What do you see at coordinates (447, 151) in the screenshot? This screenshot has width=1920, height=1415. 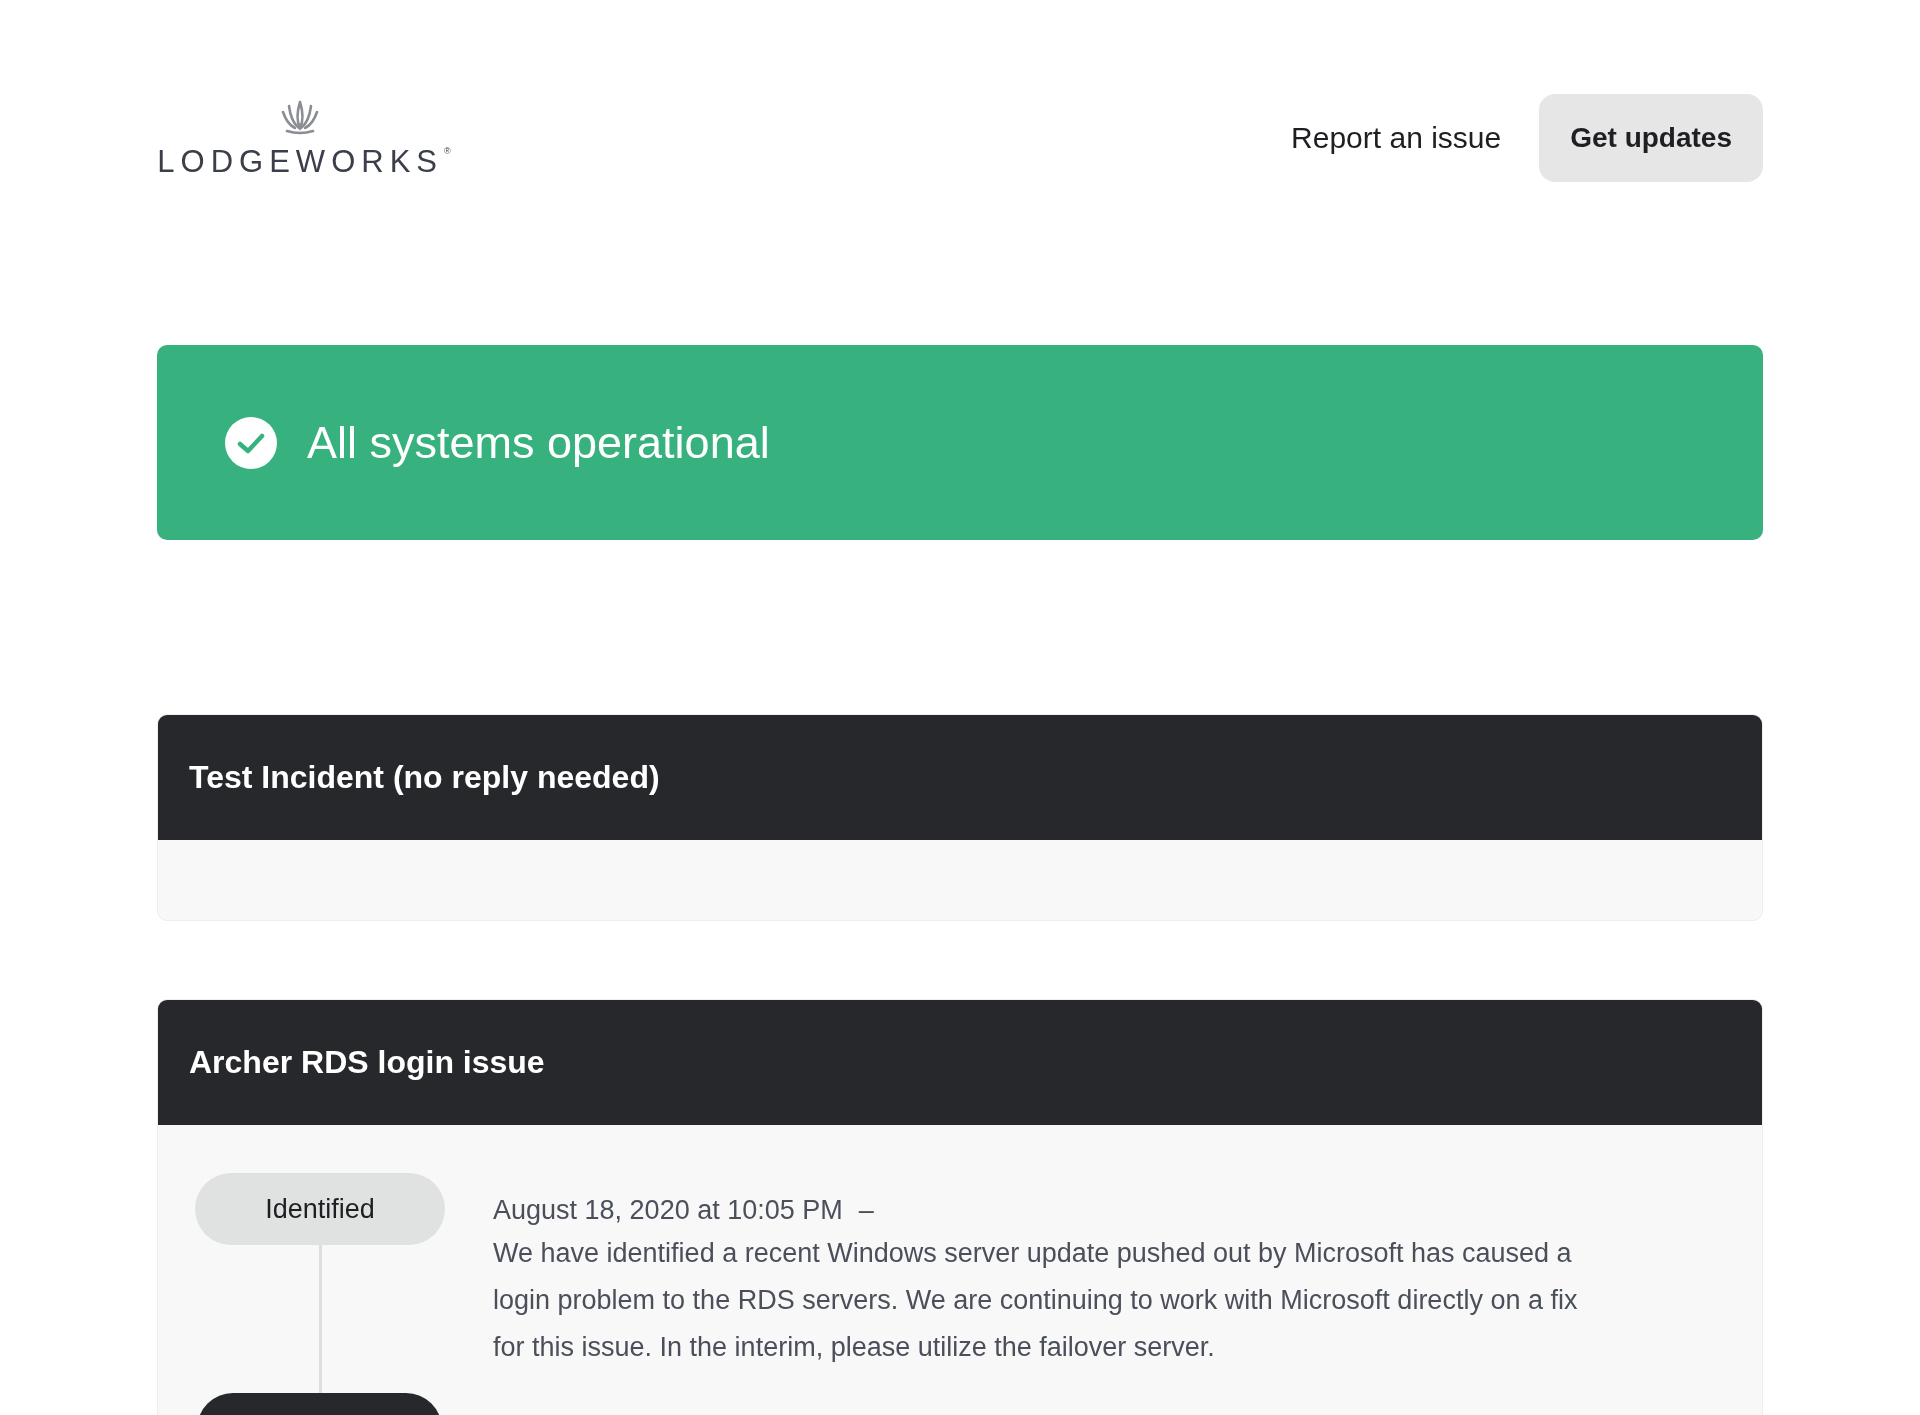 I see `registered-mark: ®` at bounding box center [447, 151].